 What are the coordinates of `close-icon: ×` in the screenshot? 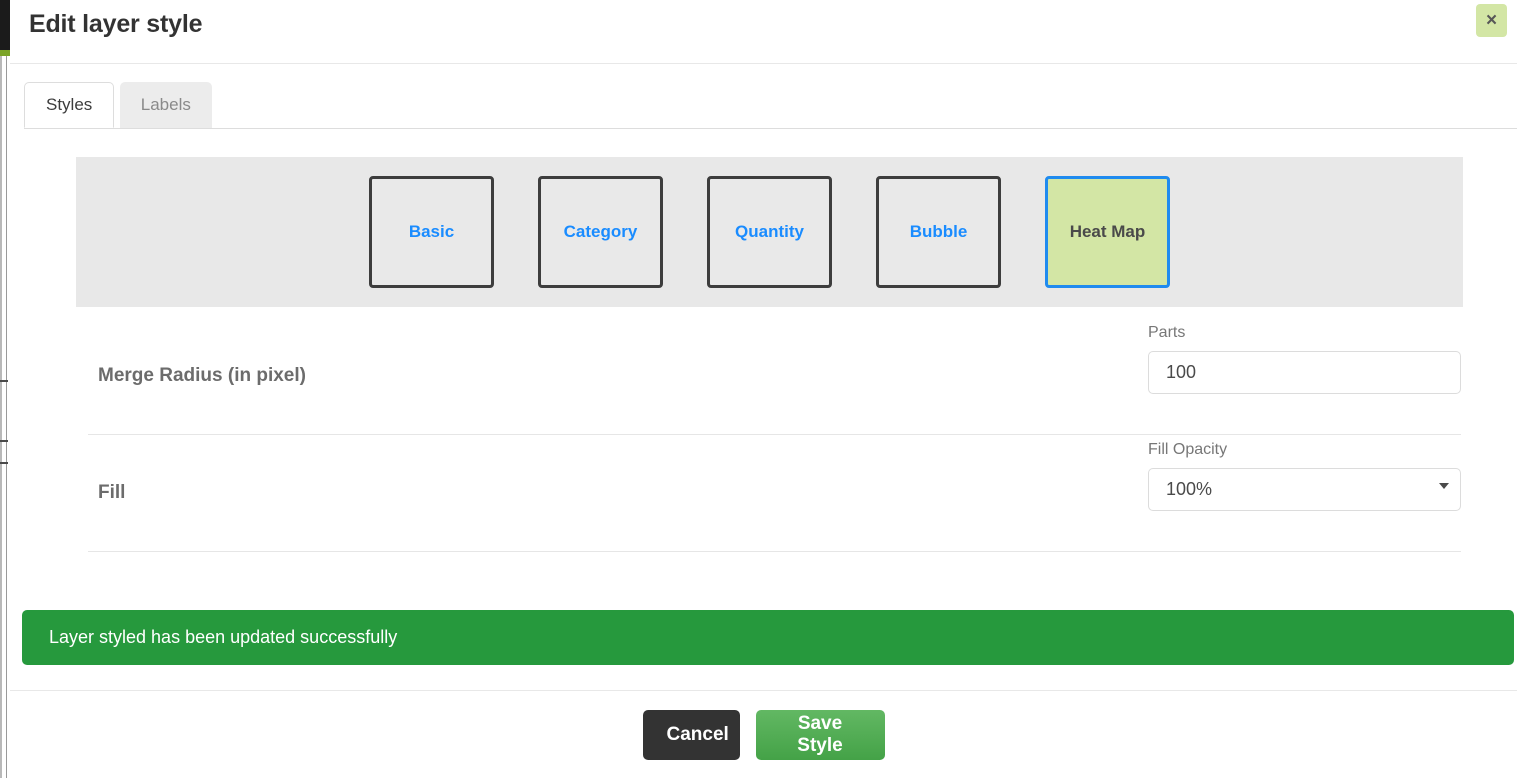 It's located at (1491, 20).